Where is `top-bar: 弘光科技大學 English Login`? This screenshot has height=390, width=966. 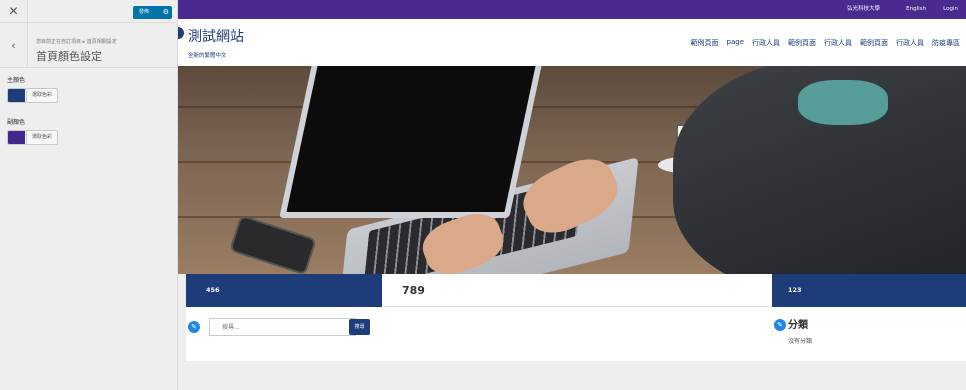
top-bar: 弘光科技大學 English Login is located at coordinates (572, 9).